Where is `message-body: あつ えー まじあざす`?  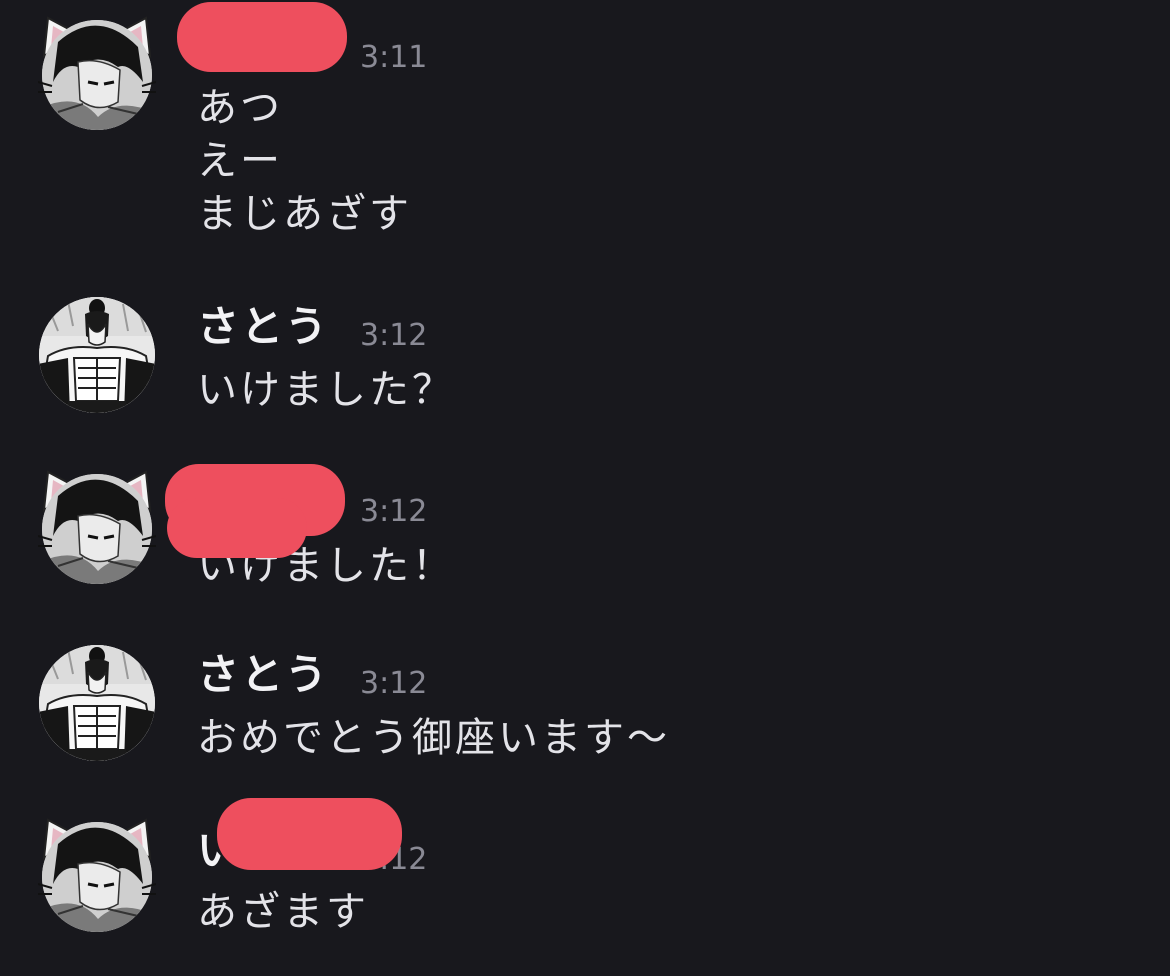
message-body: あつ えー まじあざす is located at coordinates (304, 161).